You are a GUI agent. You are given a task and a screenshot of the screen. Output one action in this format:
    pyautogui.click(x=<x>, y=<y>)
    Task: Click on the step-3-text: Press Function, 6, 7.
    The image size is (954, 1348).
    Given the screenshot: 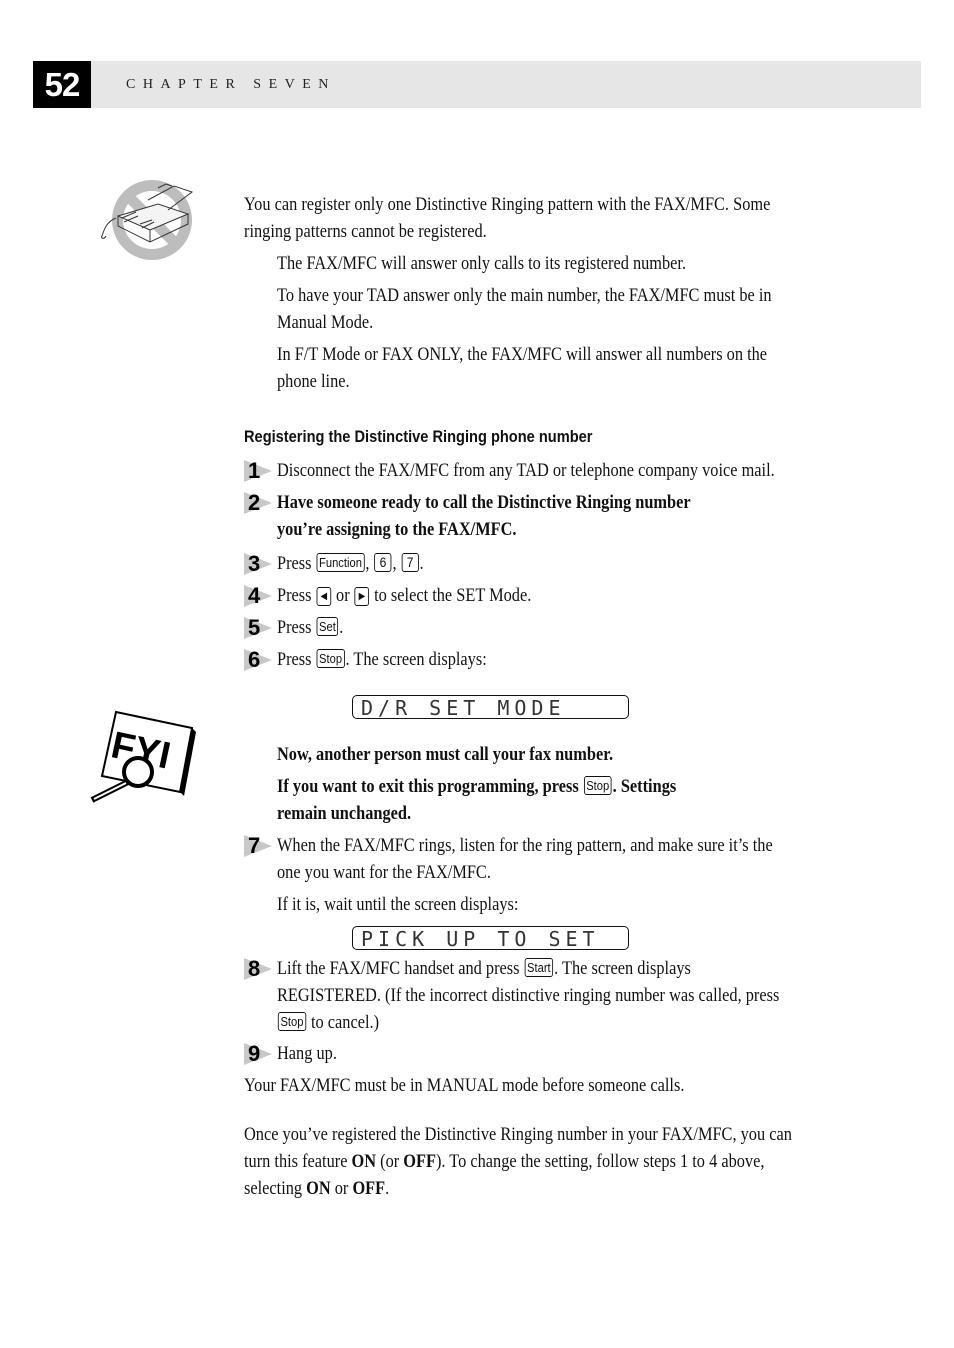 What is the action you would take?
    pyautogui.click(x=362, y=563)
    